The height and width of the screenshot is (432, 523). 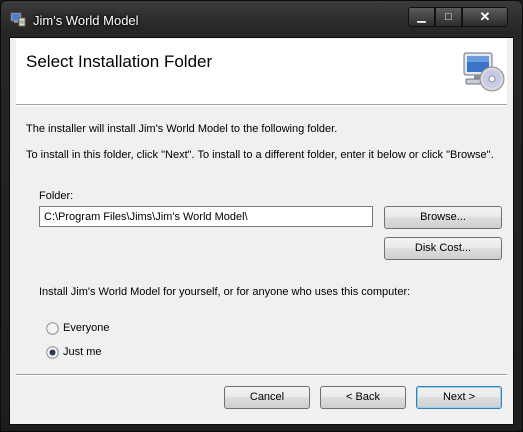 What do you see at coordinates (119, 61) in the screenshot?
I see `page-title: Select Installation Folder` at bounding box center [119, 61].